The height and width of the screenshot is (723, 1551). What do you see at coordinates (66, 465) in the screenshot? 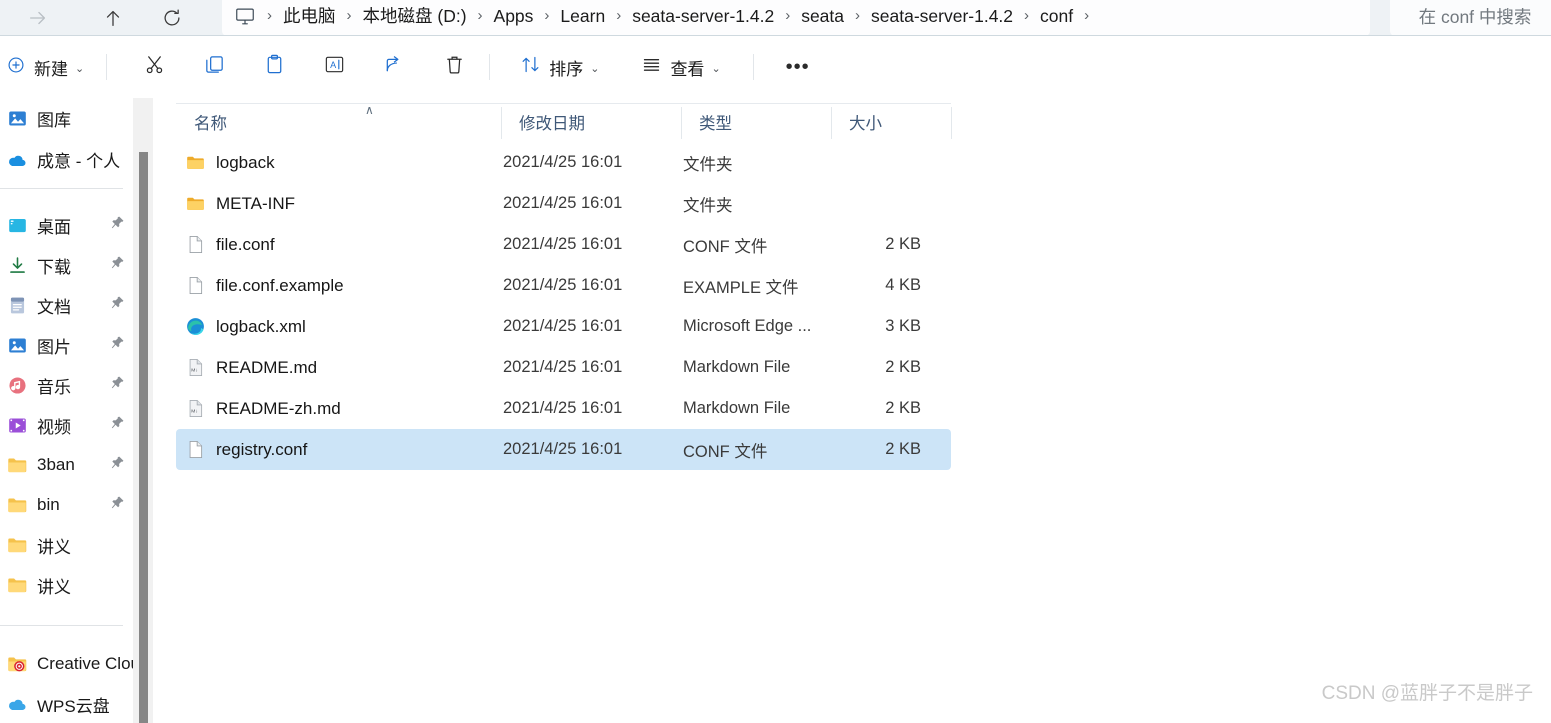
I see `sidebar-item-3ban: 3ban` at bounding box center [66, 465].